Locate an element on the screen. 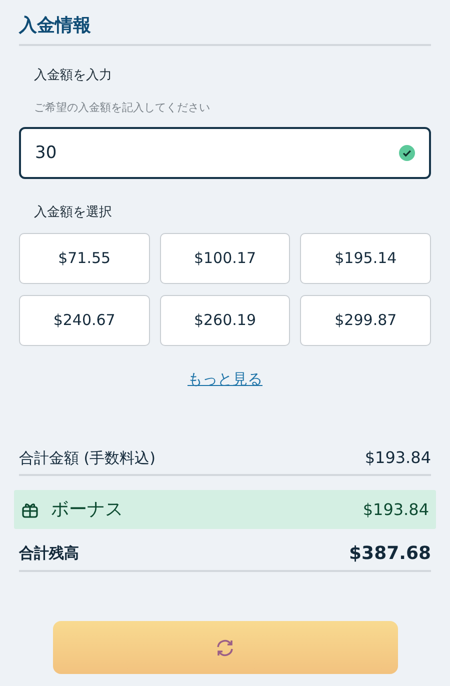 This screenshot has width=450, height=686. amount-option-button: $100.17 is located at coordinates (225, 258).